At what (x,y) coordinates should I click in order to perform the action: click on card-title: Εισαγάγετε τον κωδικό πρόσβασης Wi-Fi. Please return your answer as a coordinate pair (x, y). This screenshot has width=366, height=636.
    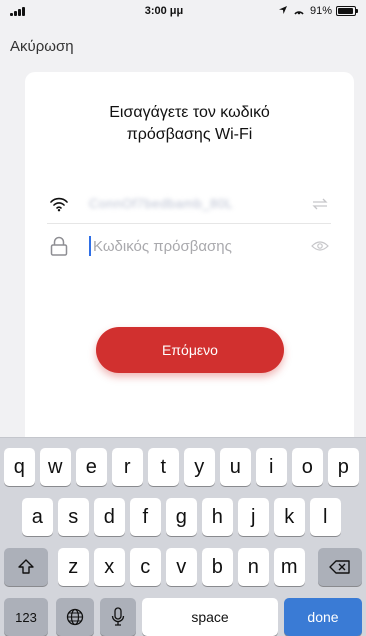
    Looking at the image, I should click on (189, 123).